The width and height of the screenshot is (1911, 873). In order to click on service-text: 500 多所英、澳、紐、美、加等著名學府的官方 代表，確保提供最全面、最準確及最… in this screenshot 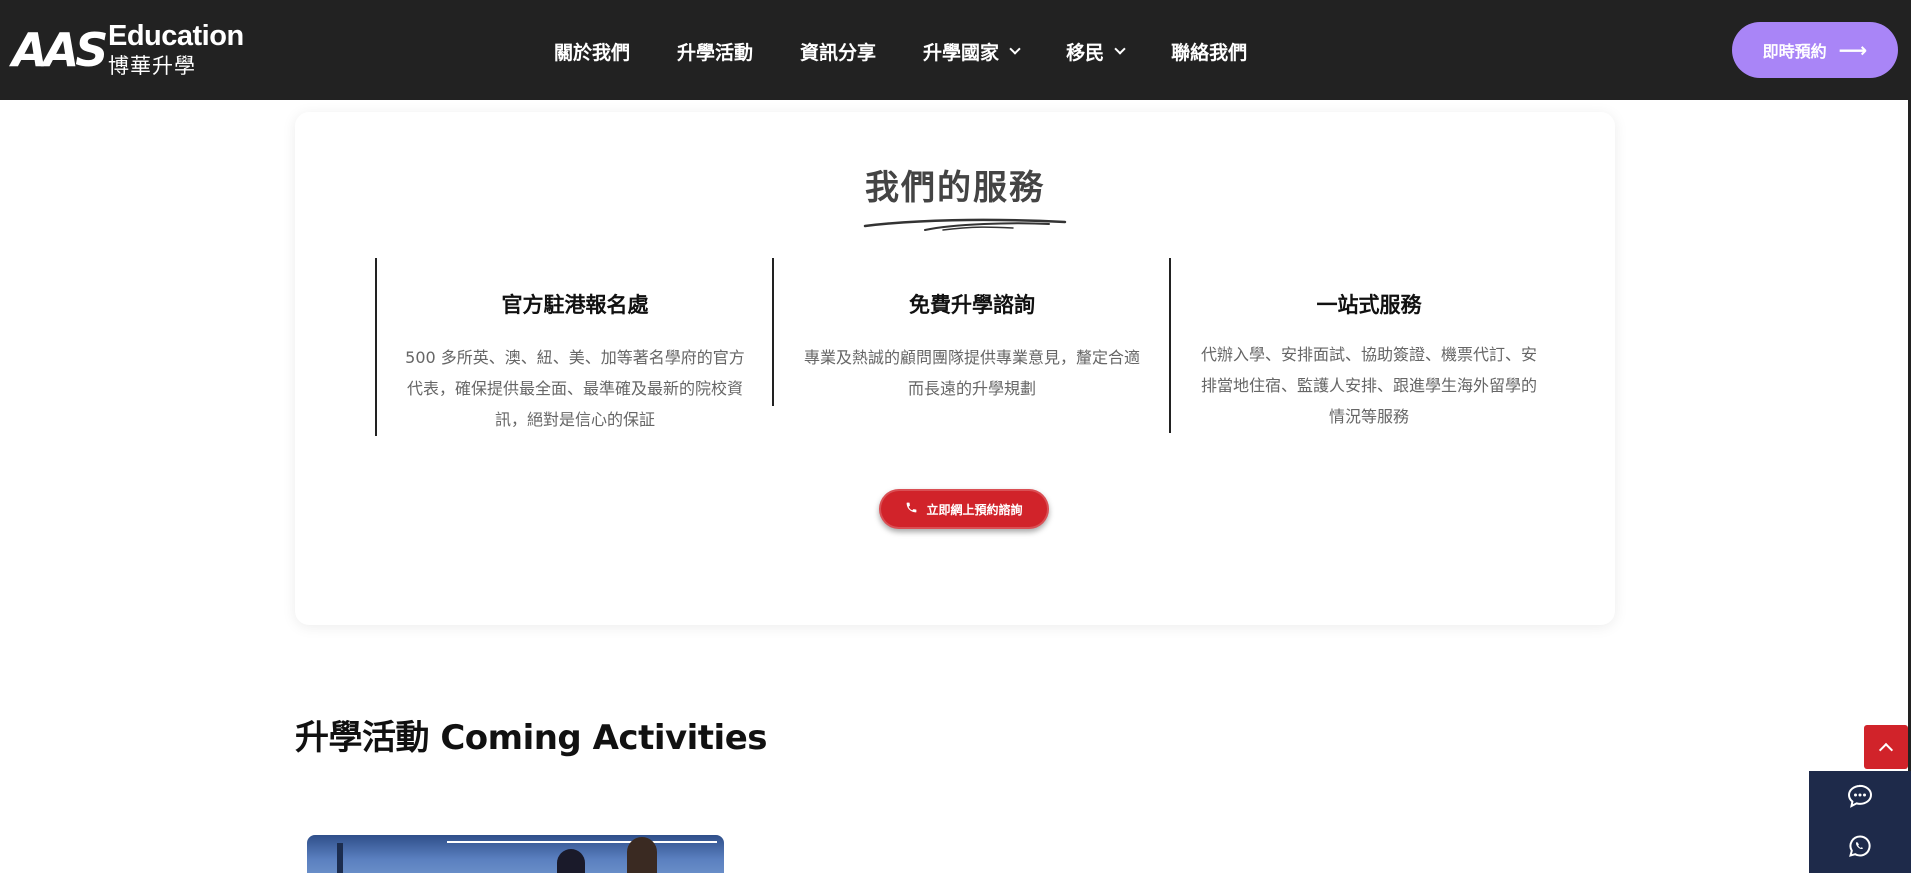, I will do `click(575, 388)`.